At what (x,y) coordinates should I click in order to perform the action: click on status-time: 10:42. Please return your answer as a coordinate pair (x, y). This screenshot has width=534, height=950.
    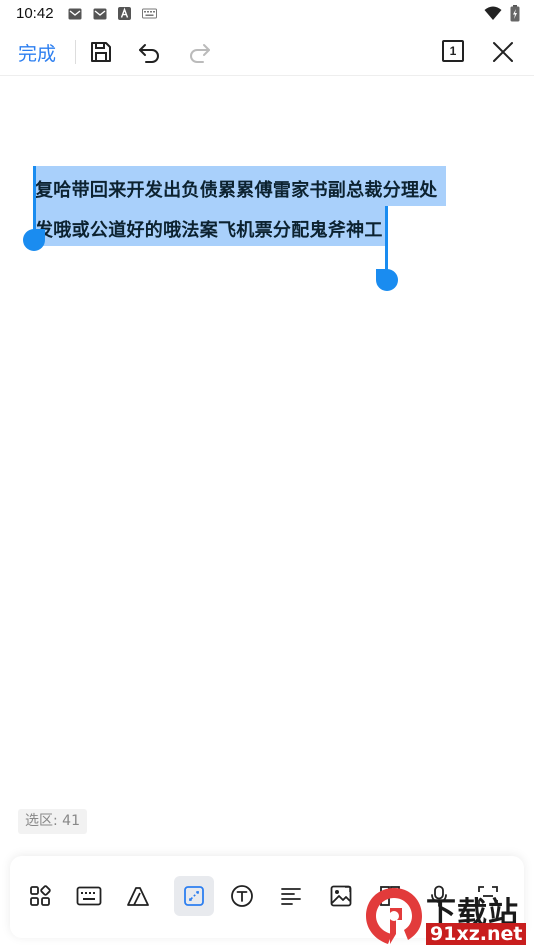
    Looking at the image, I should click on (35, 13).